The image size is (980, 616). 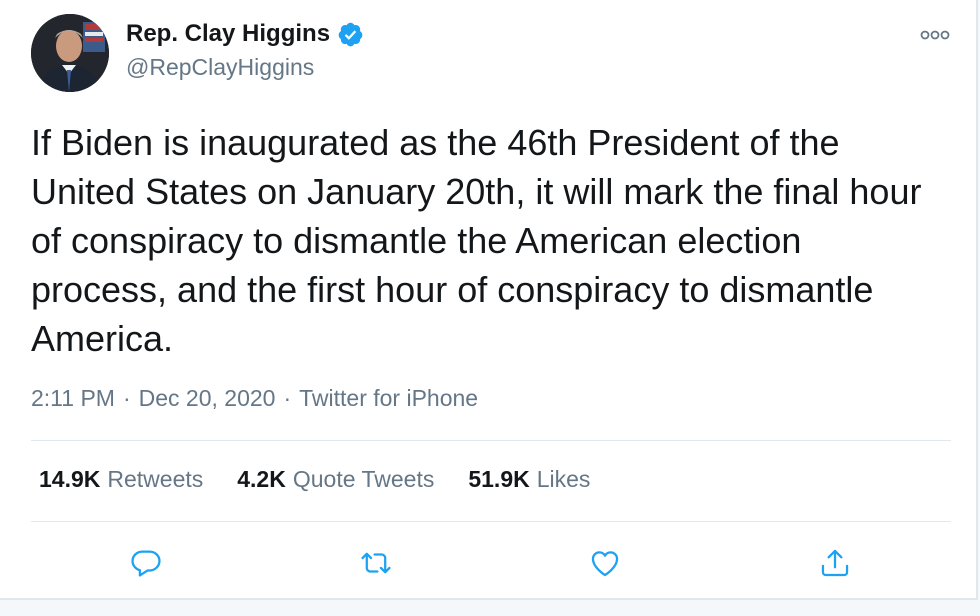 What do you see at coordinates (228, 34) in the screenshot?
I see `author-display-name: Rep. Clay Higgins` at bounding box center [228, 34].